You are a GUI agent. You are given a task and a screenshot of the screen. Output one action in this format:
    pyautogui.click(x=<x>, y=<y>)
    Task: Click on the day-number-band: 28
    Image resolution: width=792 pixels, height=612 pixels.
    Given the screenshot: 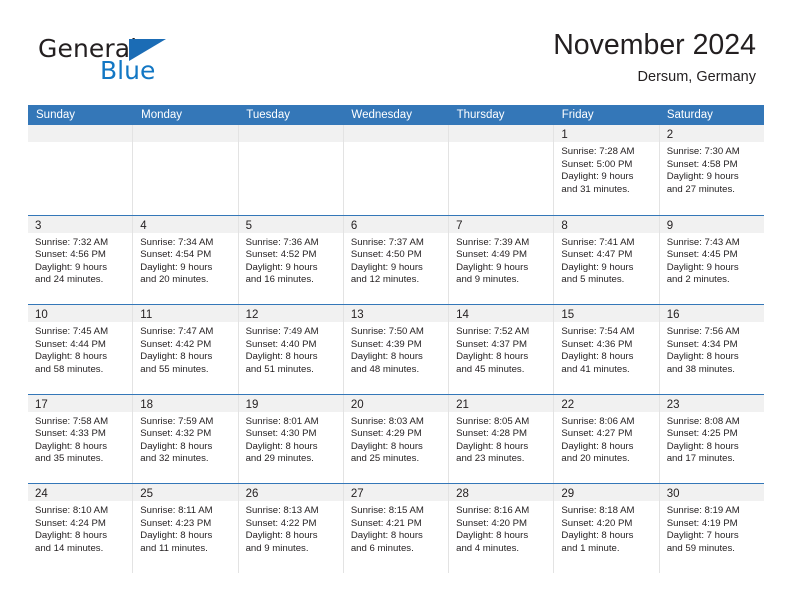 What is the action you would take?
    pyautogui.click(x=501, y=492)
    